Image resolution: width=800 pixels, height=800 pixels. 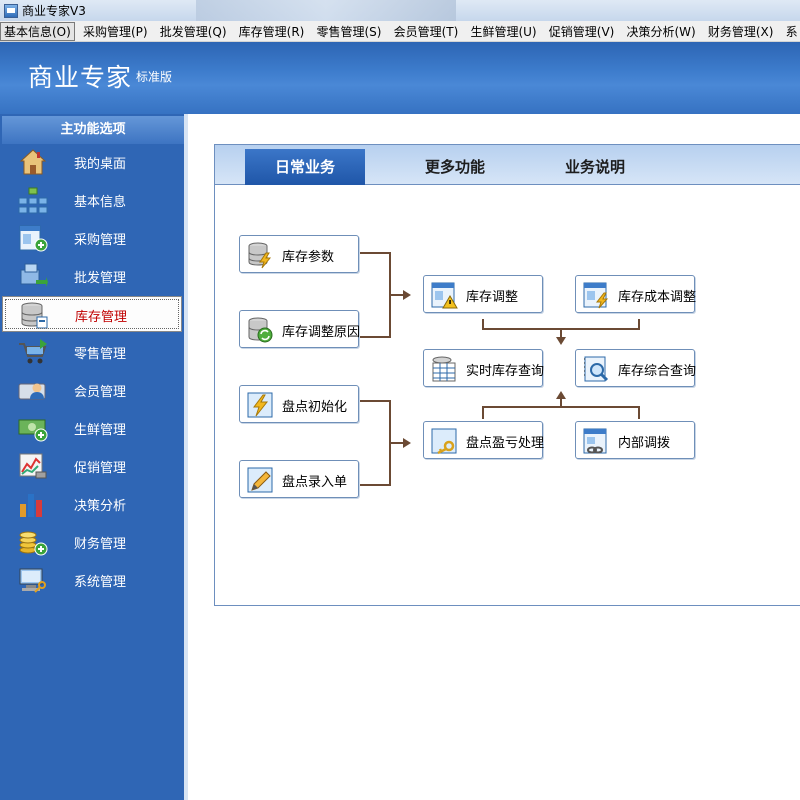 What do you see at coordinates (92, 504) in the screenshot?
I see `sidebar-item-analysis: 决策分析` at bounding box center [92, 504].